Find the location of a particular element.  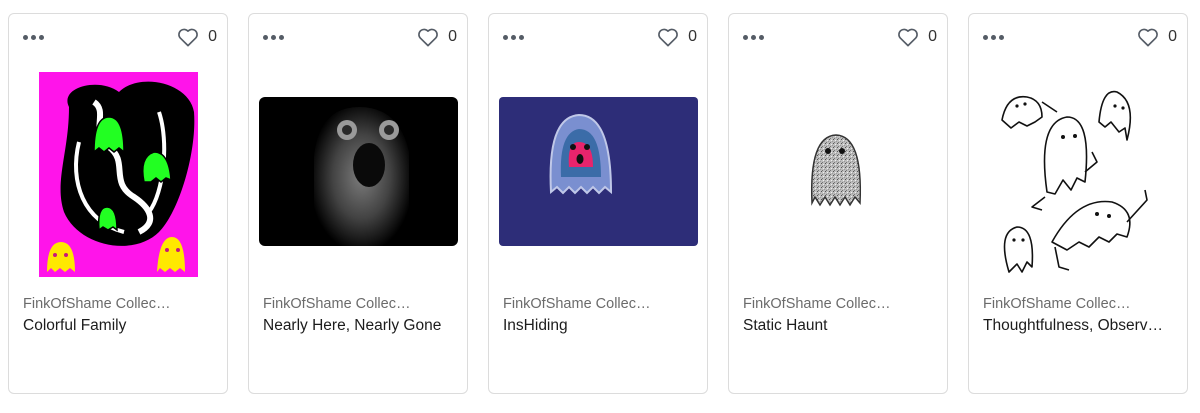

artwork-title: Static Haunt is located at coordinates (838, 326).